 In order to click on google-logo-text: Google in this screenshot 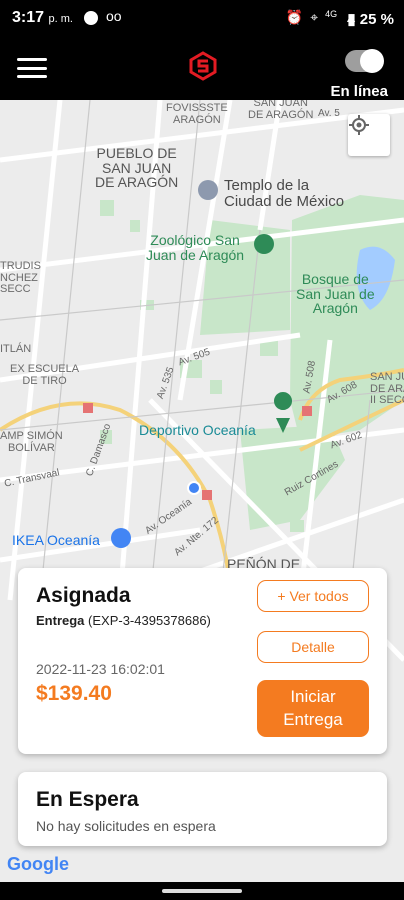, I will do `click(38, 864)`.